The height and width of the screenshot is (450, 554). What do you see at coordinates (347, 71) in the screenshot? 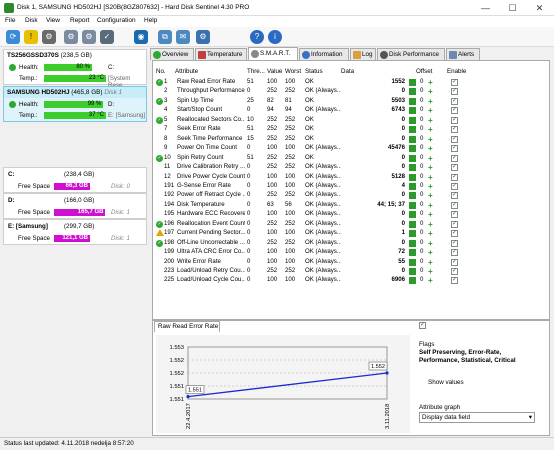
I see `col-data: Data` at bounding box center [347, 71].